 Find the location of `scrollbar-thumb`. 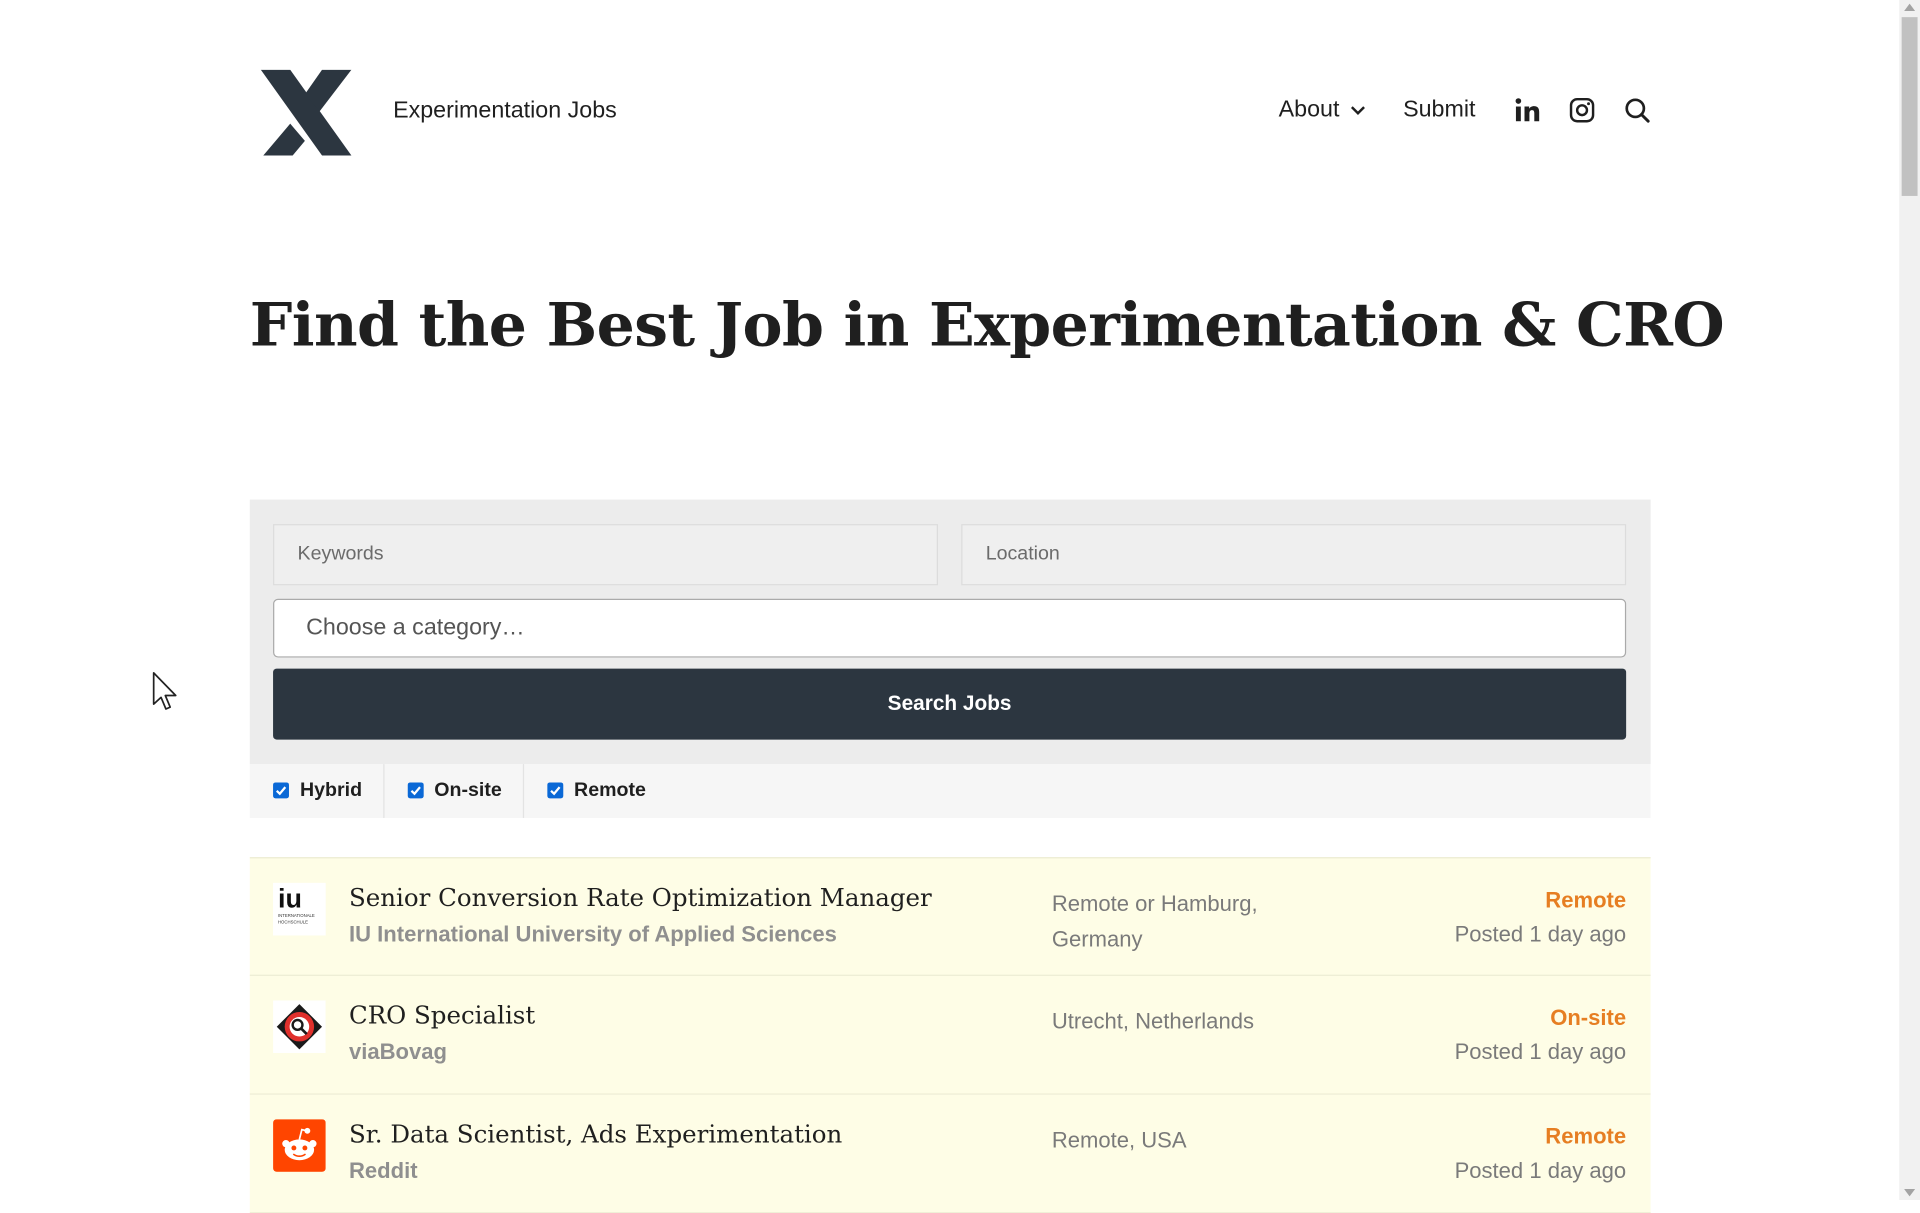

scrollbar-thumb is located at coordinates (1909, 106).